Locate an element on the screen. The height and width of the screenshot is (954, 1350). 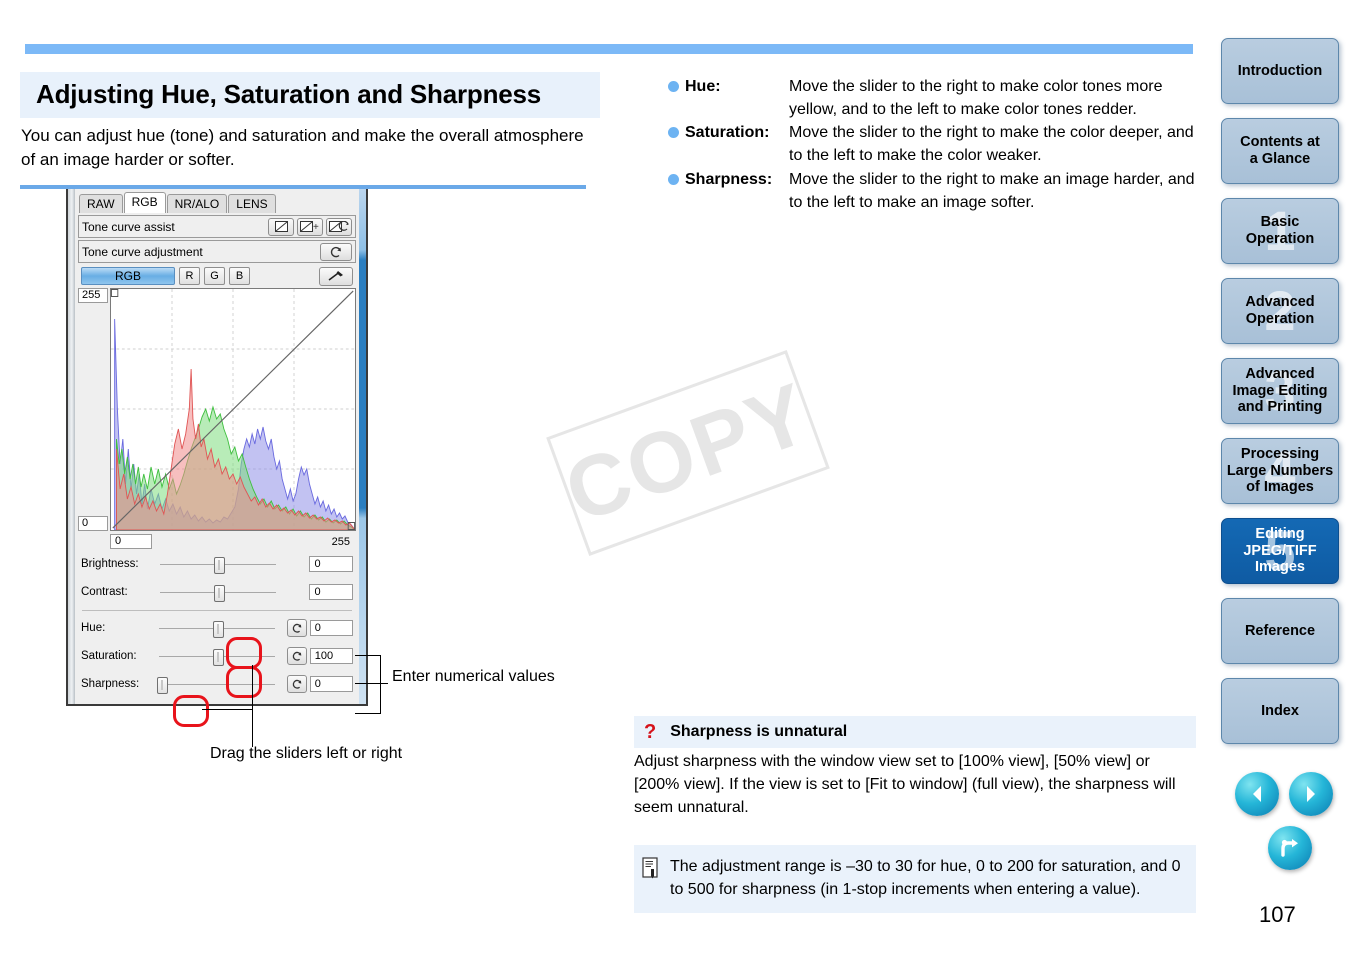
question-mark-icon: ? is located at coordinates (650, 732).